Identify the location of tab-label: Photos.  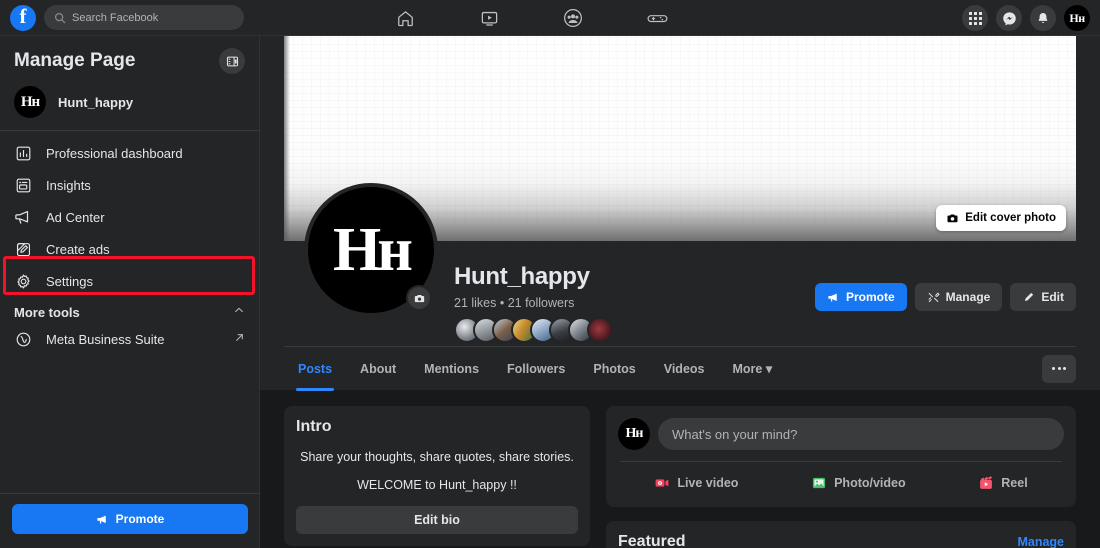
(614, 368).